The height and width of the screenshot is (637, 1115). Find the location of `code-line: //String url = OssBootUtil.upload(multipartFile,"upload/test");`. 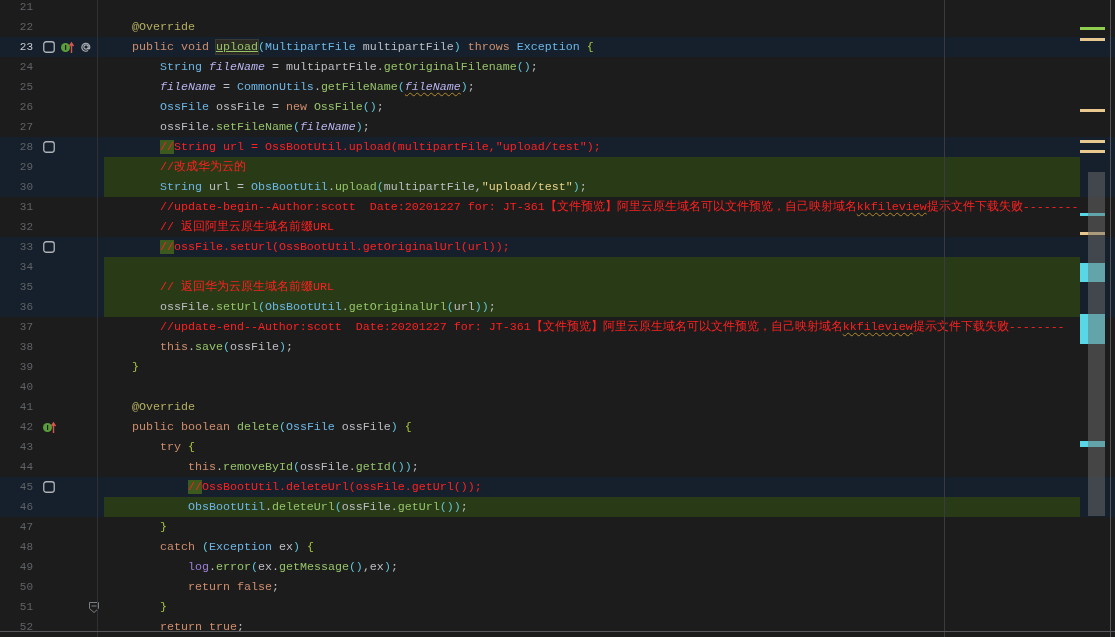

code-line: //String url = OssBootUtil.upload(multipartFile,"upload/test"); is located at coordinates (380, 147).